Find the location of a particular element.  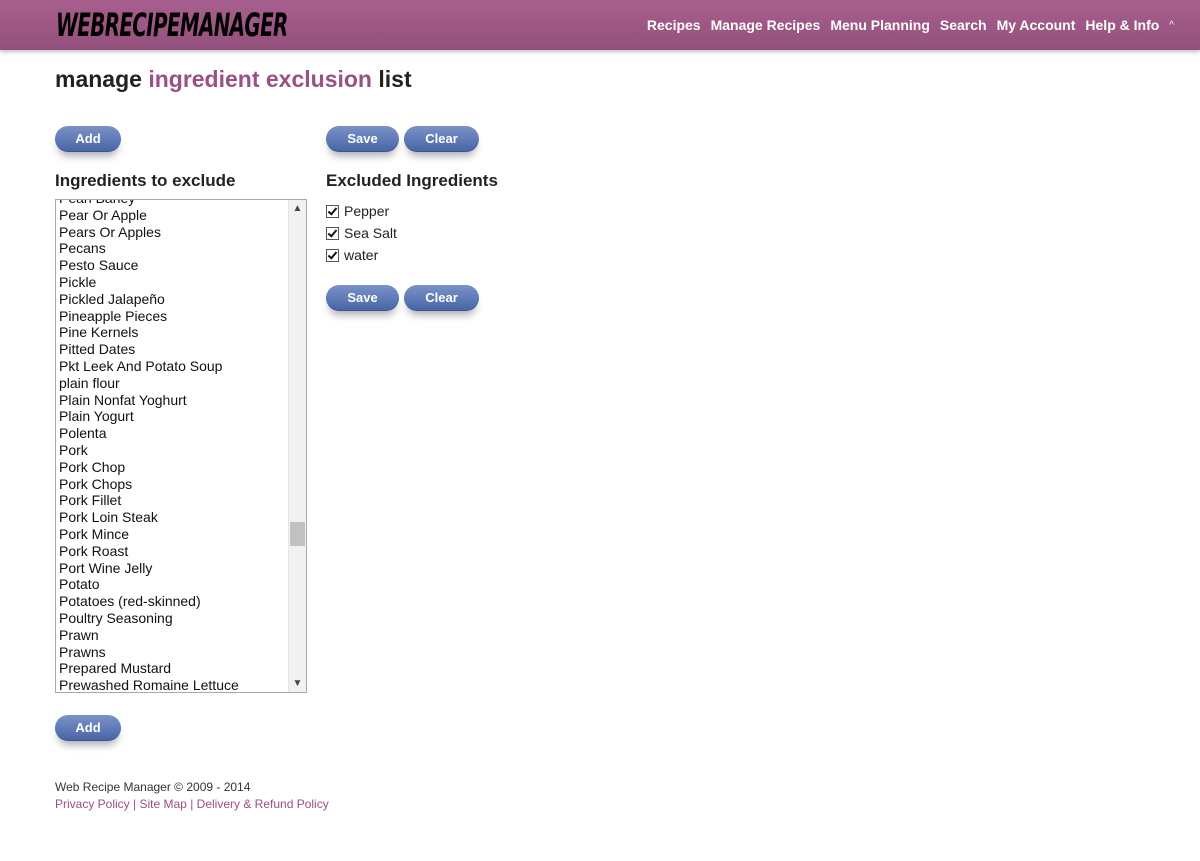

title-part-2: list is located at coordinates (395, 79).